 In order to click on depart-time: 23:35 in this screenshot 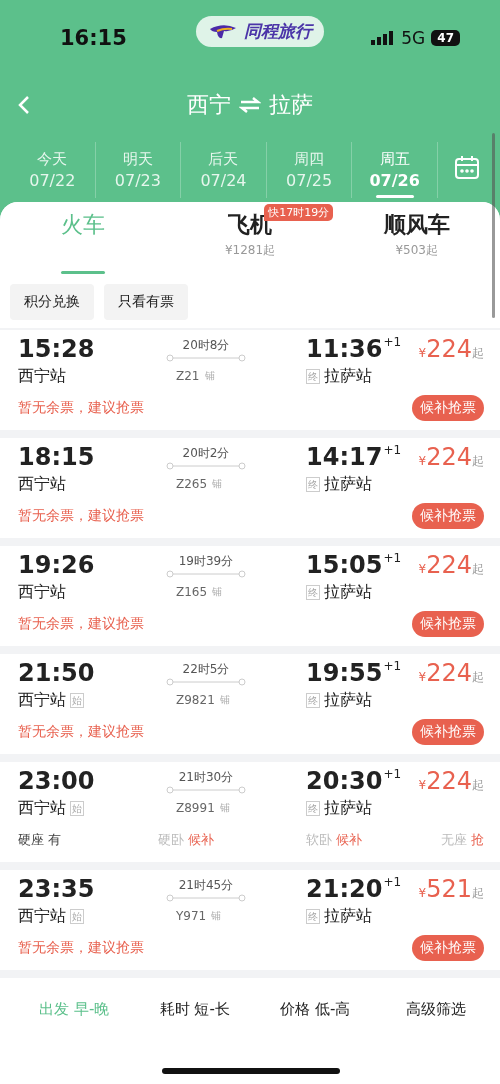, I will do `click(57, 889)`.